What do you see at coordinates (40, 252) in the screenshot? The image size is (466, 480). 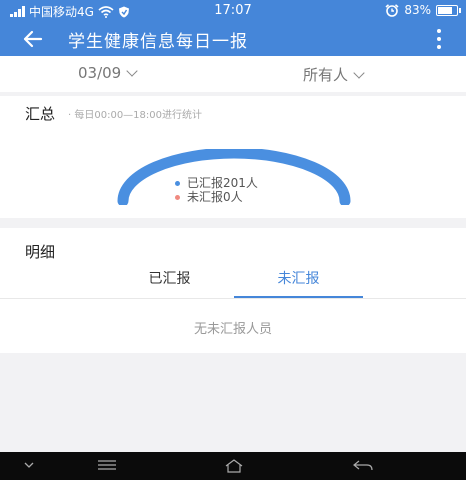 I see `detail-title: 明细` at bounding box center [40, 252].